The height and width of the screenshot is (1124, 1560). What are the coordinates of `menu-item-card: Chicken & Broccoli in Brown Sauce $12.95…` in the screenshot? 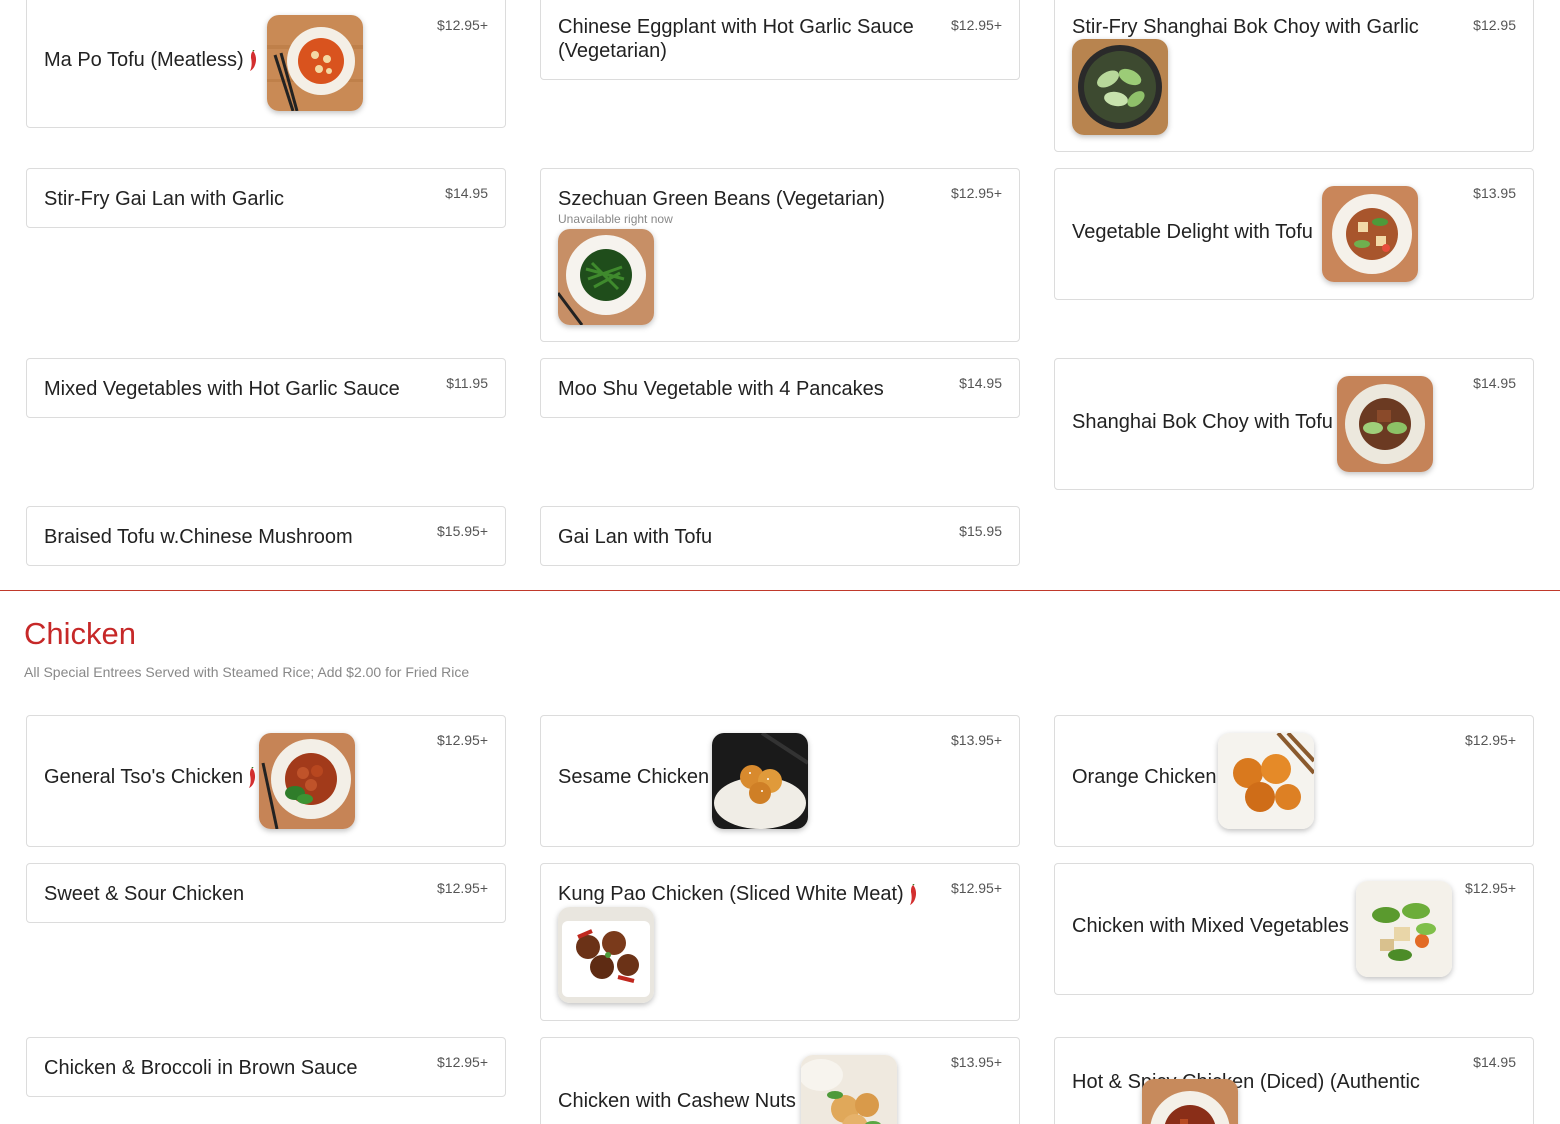 It's located at (266, 1067).